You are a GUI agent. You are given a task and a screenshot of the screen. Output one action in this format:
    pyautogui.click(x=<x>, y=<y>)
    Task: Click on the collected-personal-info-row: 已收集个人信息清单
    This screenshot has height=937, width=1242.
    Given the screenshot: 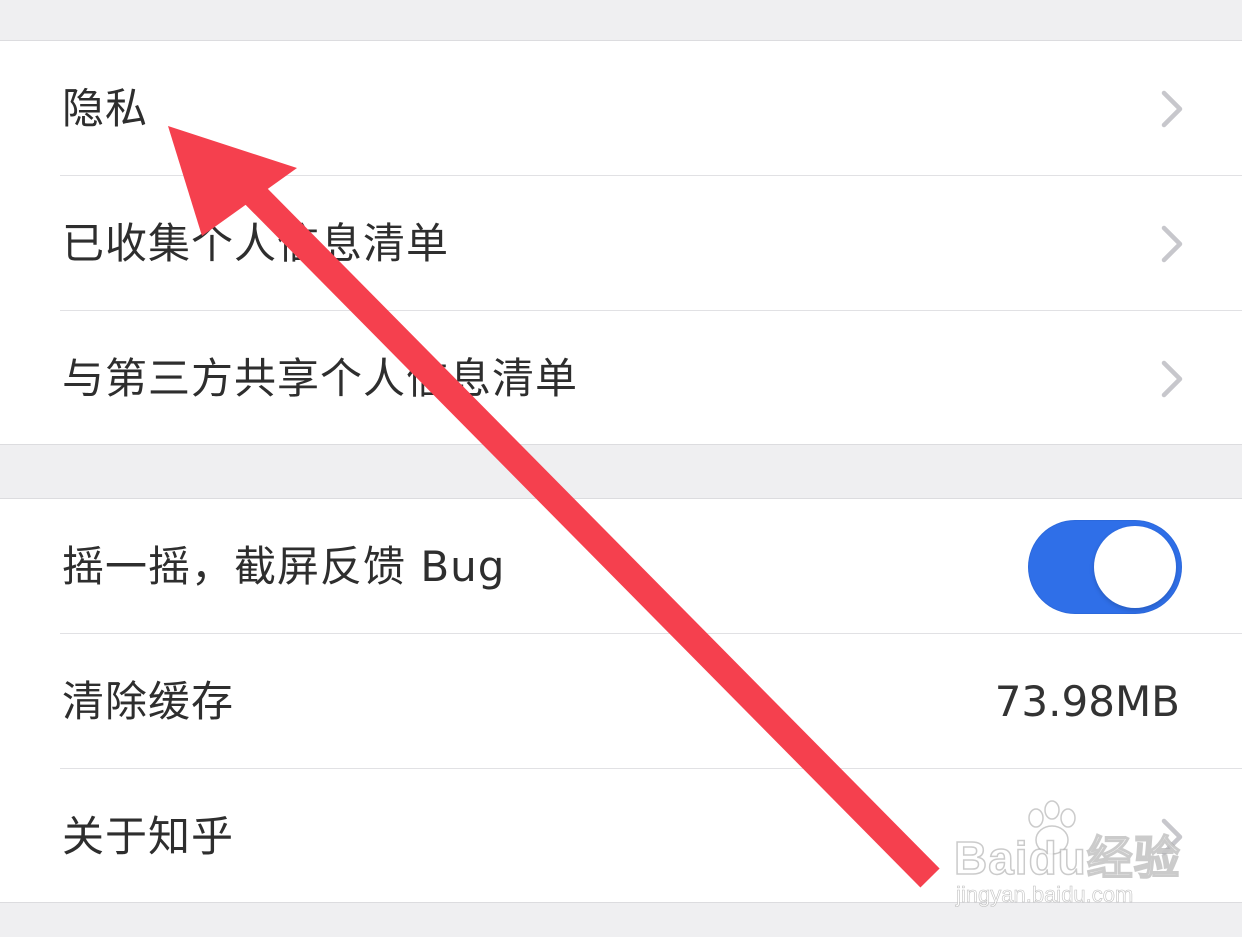 What is the action you would take?
    pyautogui.click(x=621, y=243)
    